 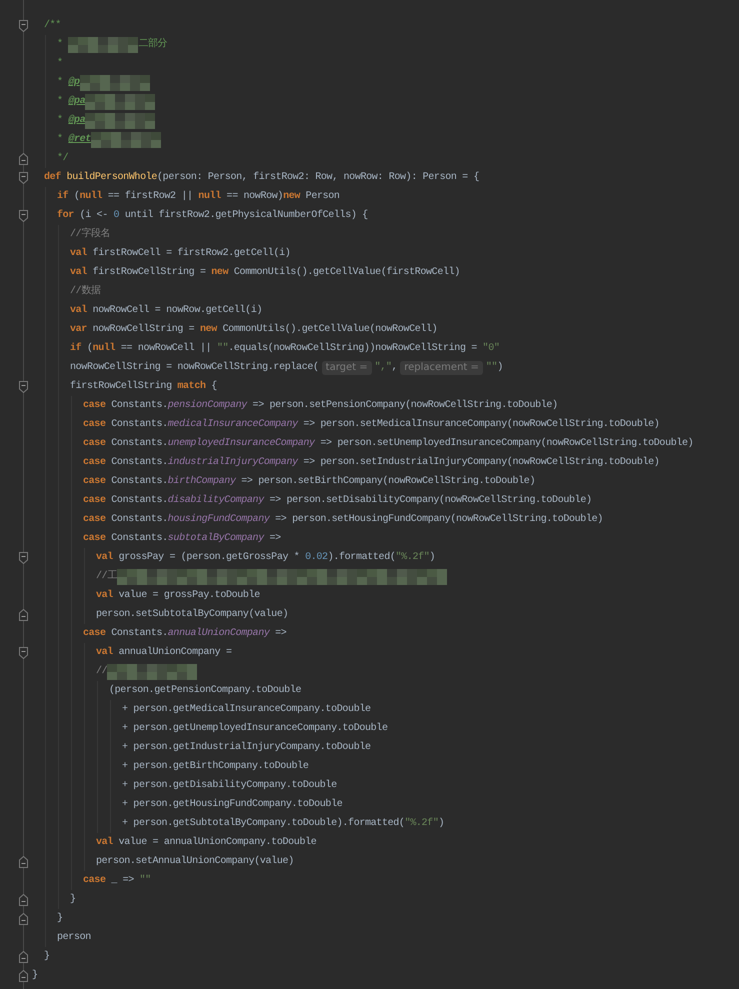 What do you see at coordinates (206, 843) in the screenshot?
I see `code-line: val value = annualUnionCompany.toDouble` at bounding box center [206, 843].